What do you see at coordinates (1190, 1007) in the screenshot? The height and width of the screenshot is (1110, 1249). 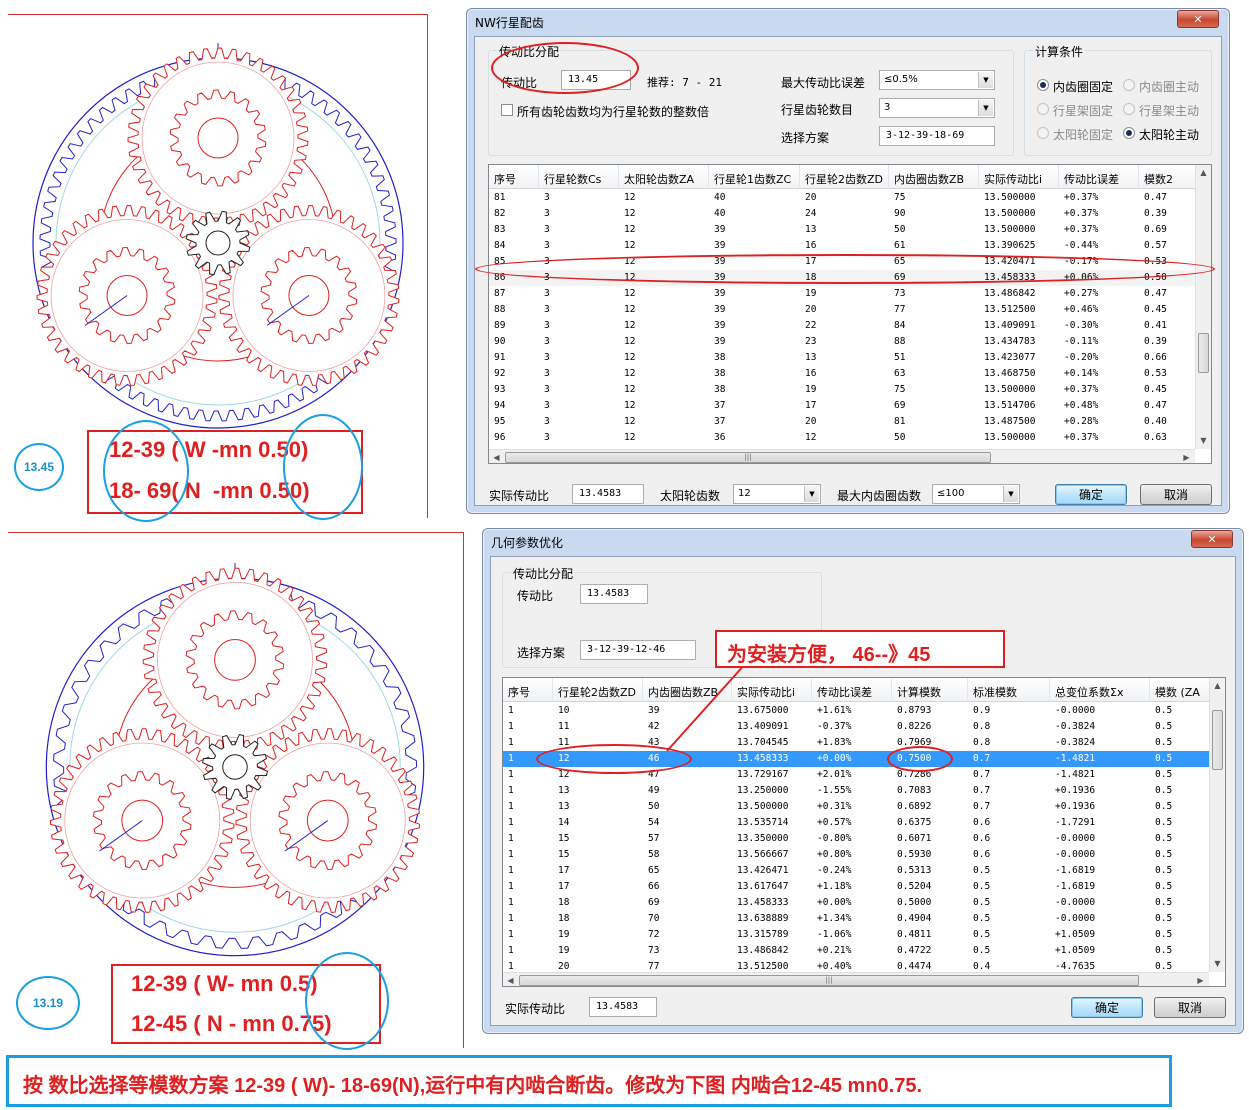 I see `geo-cancel-button: 取消` at bounding box center [1190, 1007].